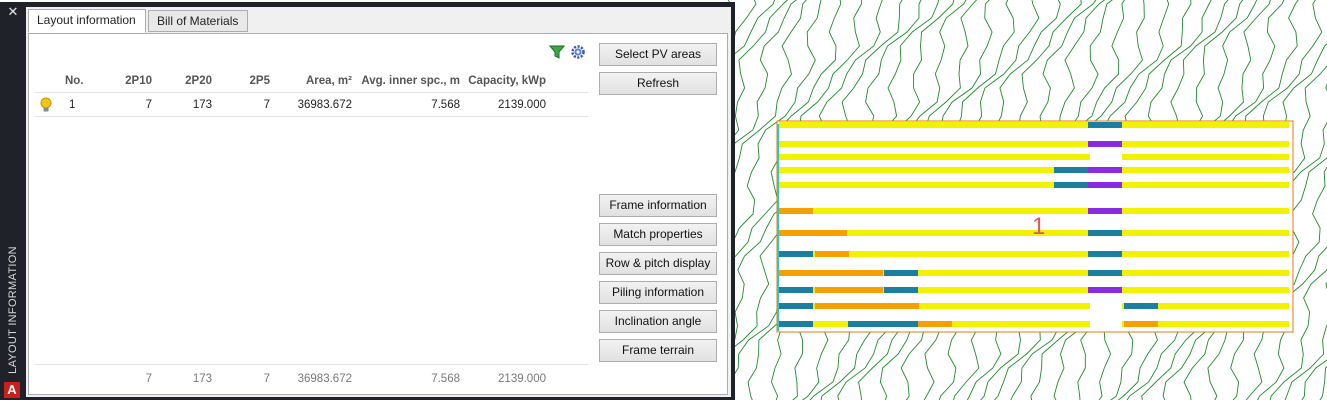 The image size is (1327, 400). I want to click on select-pv-areas-button: Select PV areas, so click(658, 54).